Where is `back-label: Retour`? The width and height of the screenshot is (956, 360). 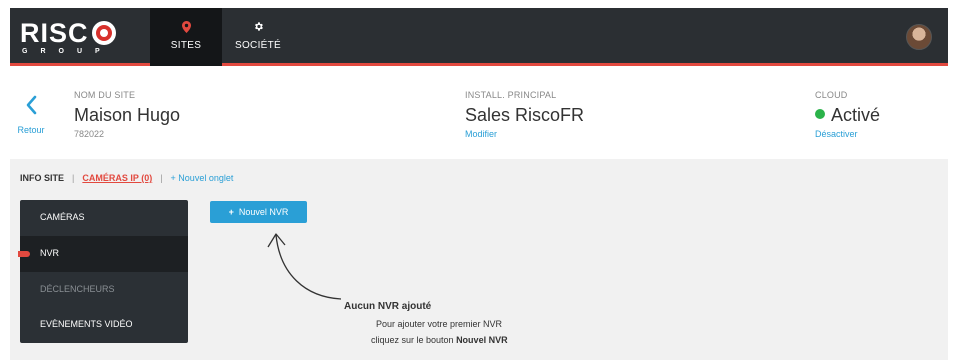
back-label: Retour is located at coordinates (31, 130).